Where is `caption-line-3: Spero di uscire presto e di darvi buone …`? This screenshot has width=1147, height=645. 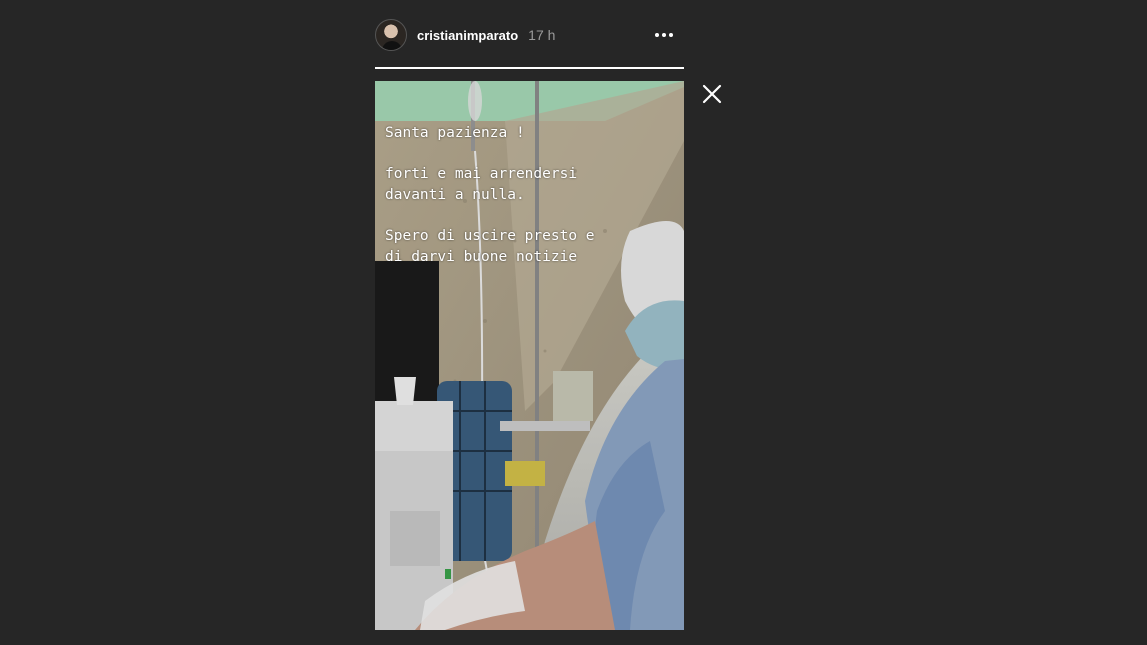 caption-line-3: Spero di uscire presto e di darvi buone … is located at coordinates (490, 246).